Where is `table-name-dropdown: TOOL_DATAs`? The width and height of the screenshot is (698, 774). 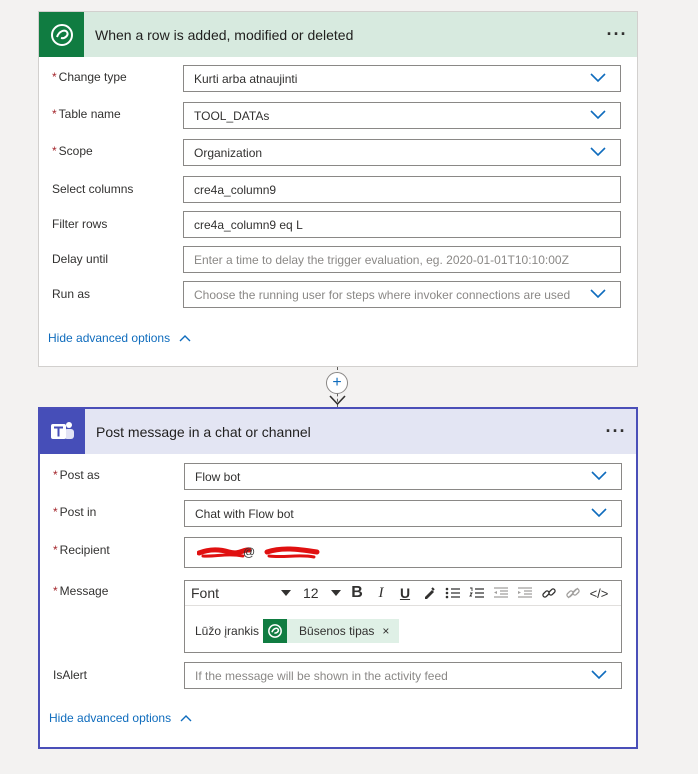 table-name-dropdown: TOOL_DATAs is located at coordinates (402, 115).